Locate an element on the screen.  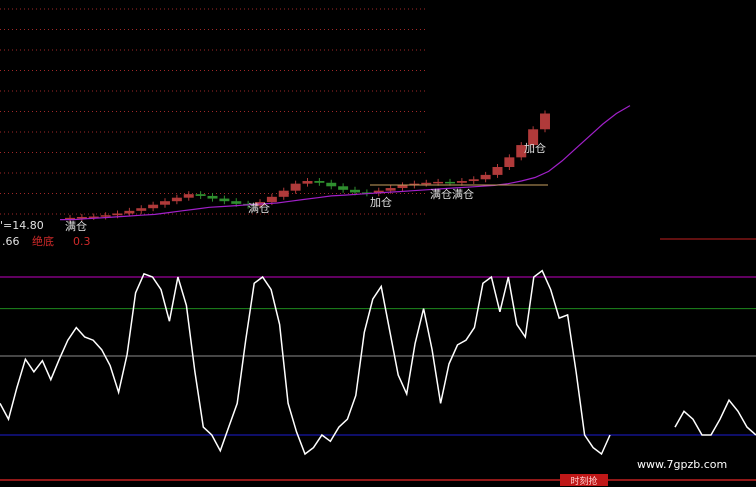
annotation-full-position-double: 满仓满仓 is located at coordinates (452, 194).